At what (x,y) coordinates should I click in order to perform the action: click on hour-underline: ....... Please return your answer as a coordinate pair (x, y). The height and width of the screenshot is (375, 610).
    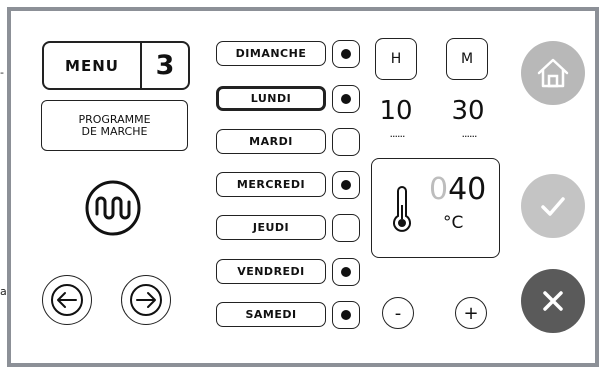
    Looking at the image, I should click on (397, 133).